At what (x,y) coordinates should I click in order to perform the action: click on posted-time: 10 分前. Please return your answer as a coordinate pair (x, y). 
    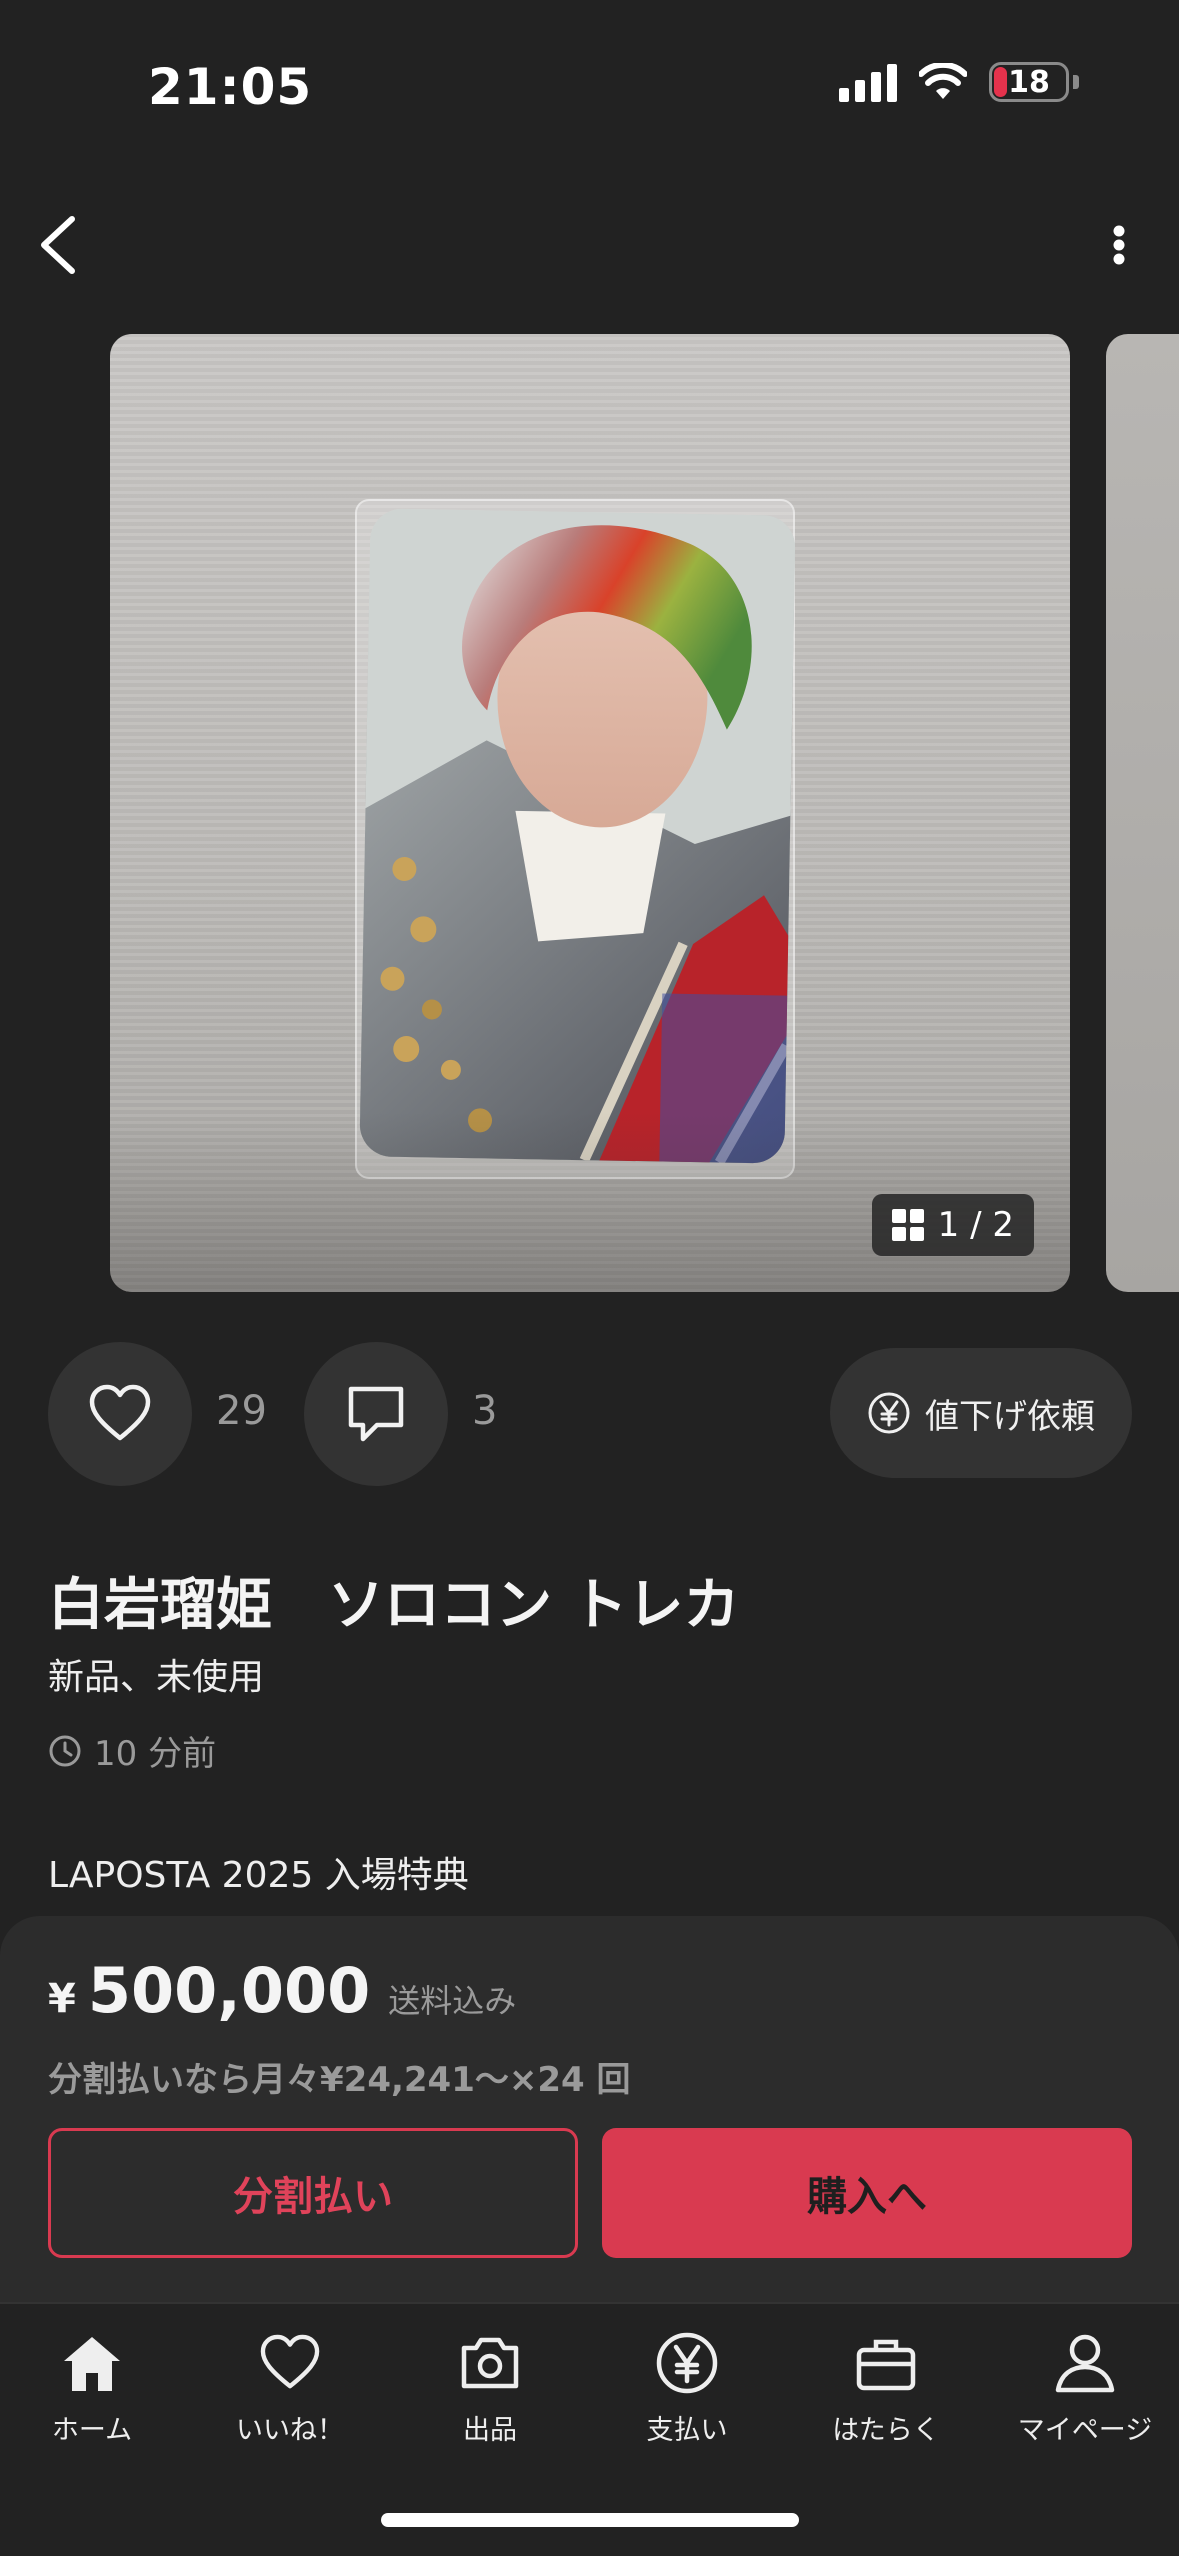
    Looking at the image, I should click on (132, 1750).